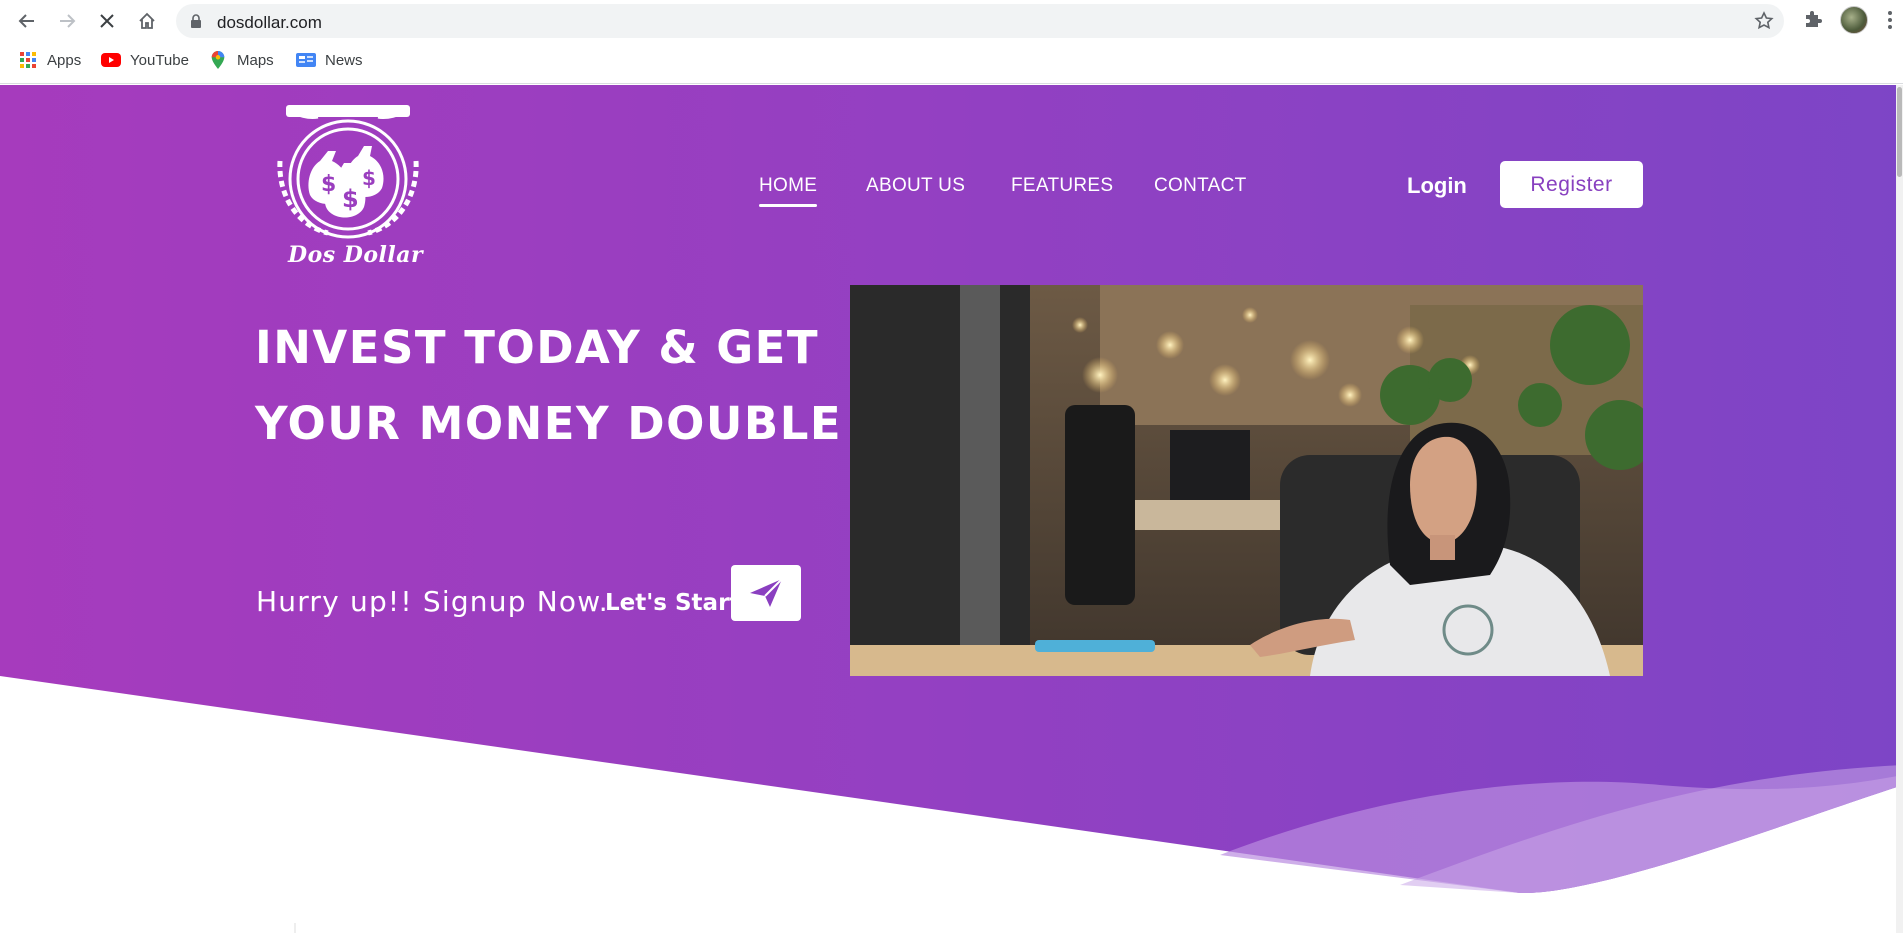 The width and height of the screenshot is (1903, 933). What do you see at coordinates (306, 60) in the screenshot?
I see `google-news-icon` at bounding box center [306, 60].